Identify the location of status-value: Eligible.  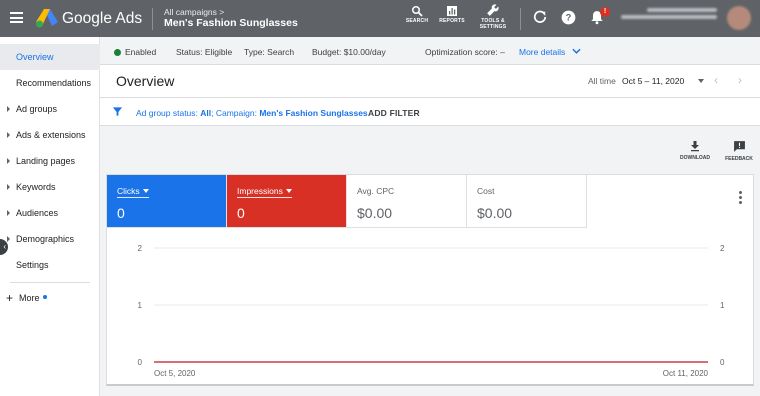
(218, 52).